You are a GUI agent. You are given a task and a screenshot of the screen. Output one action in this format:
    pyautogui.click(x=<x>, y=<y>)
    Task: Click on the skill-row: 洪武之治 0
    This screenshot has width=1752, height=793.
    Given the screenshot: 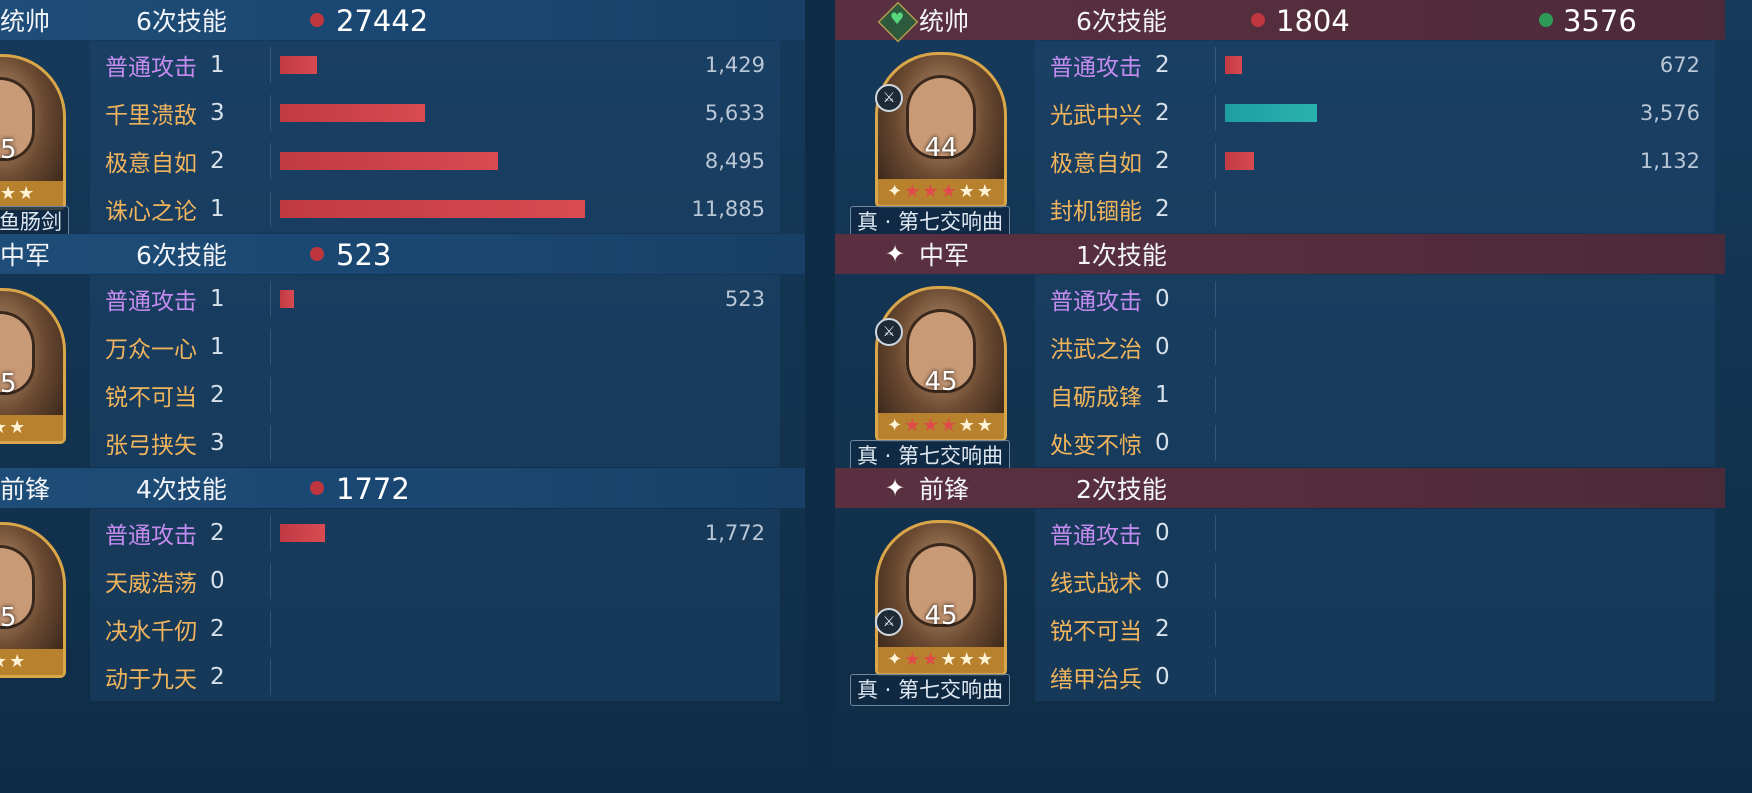 What is the action you would take?
    pyautogui.click(x=1375, y=347)
    